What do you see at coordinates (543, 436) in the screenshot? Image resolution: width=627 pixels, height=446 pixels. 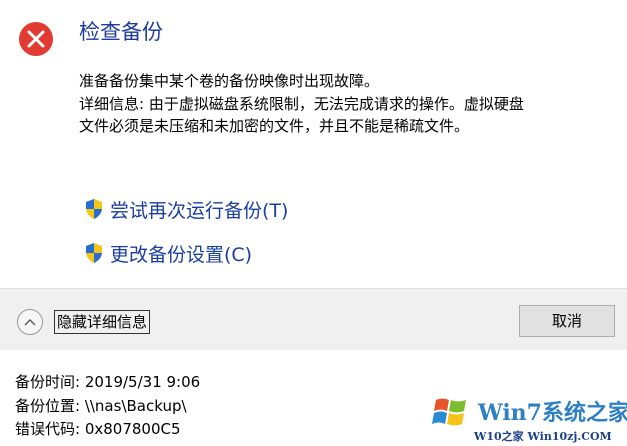 I see `watermark-url: W10之家 Win10zj.COM` at bounding box center [543, 436].